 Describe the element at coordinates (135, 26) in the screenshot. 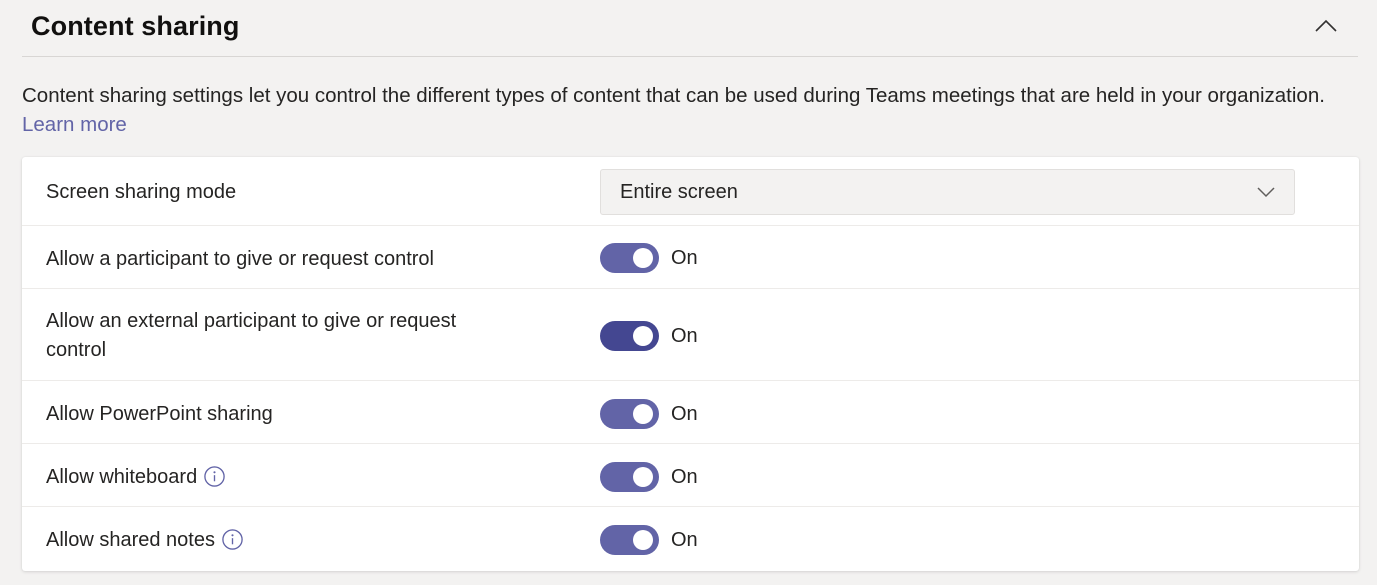

I see `section-title: Content sharing` at that location.